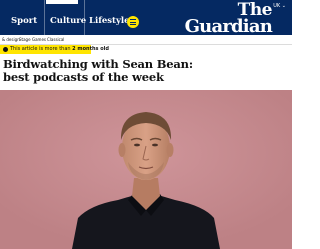 The width and height of the screenshot is (320, 249). I want to click on chevron-down-icon: ⌄, so click(283, 6).